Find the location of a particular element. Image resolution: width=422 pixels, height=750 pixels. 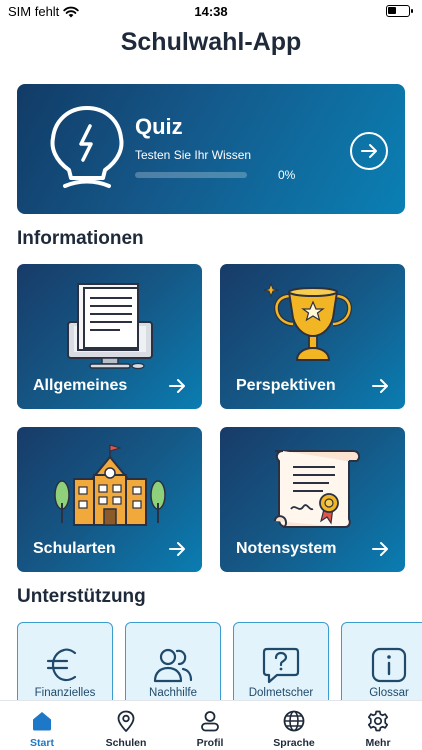

tab-start: Start is located at coordinates (42, 725).